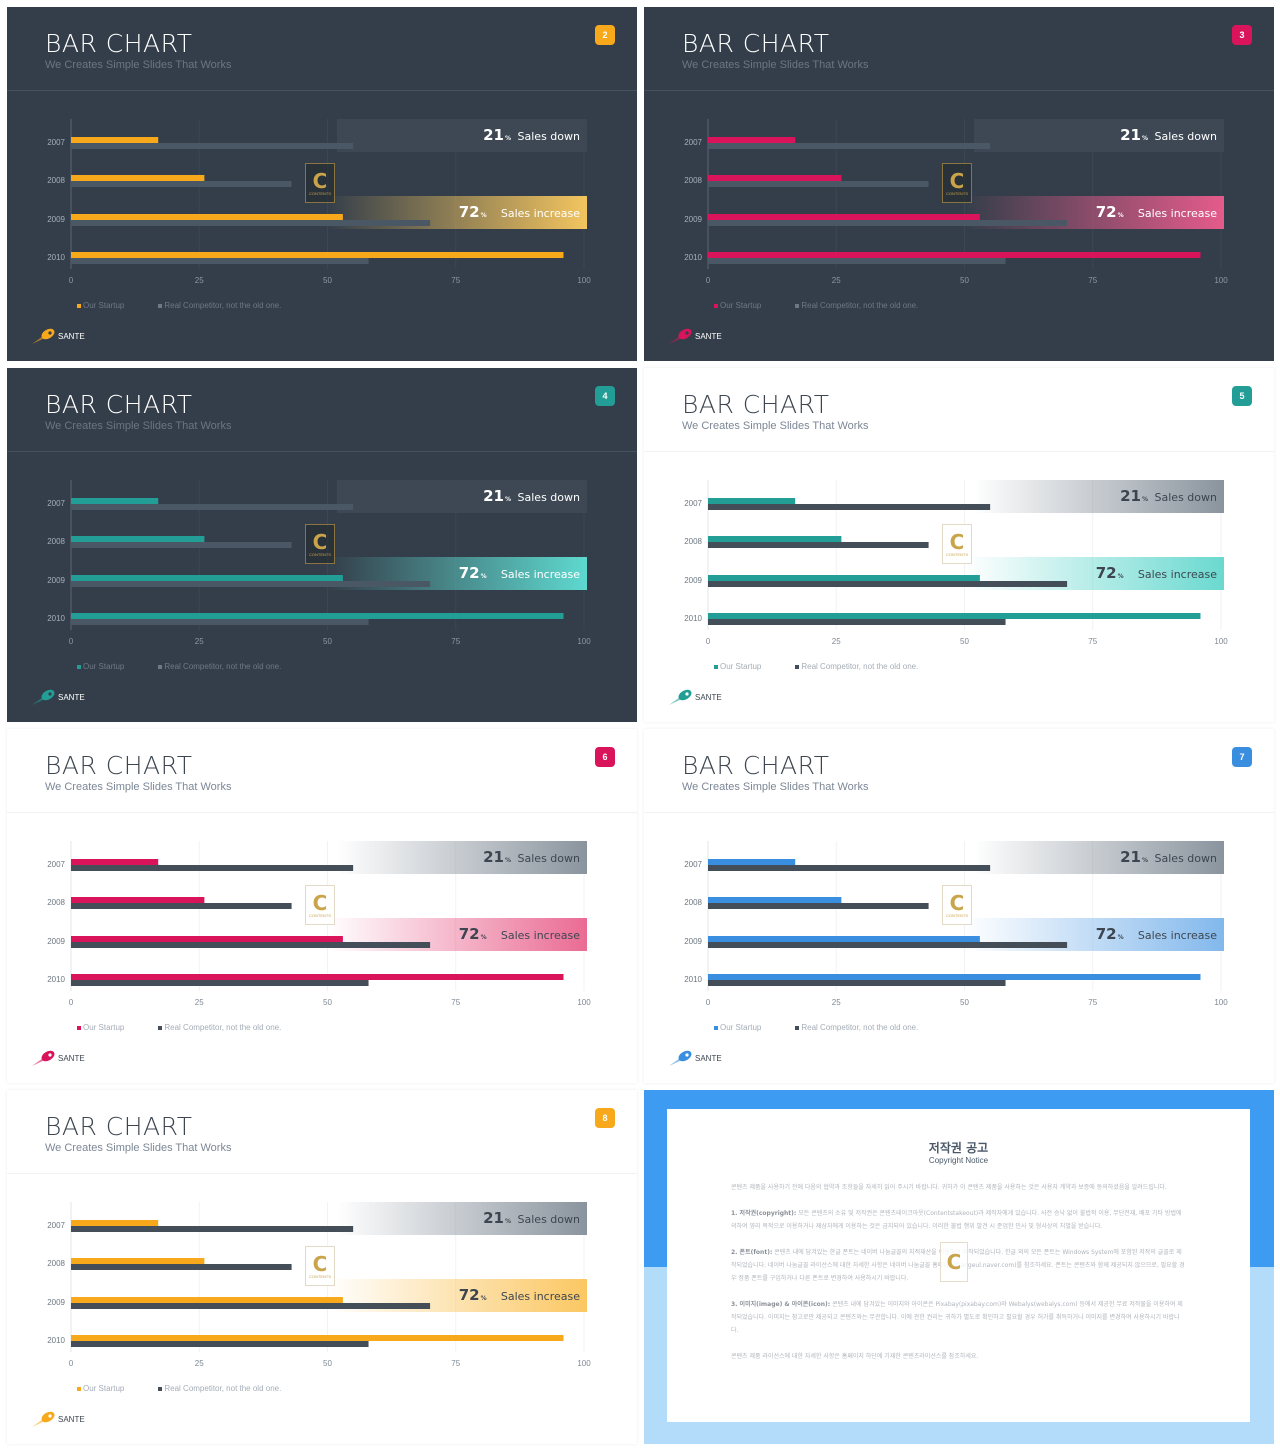  Describe the element at coordinates (71, 697) in the screenshot. I see `brand-name: SANTE` at that location.